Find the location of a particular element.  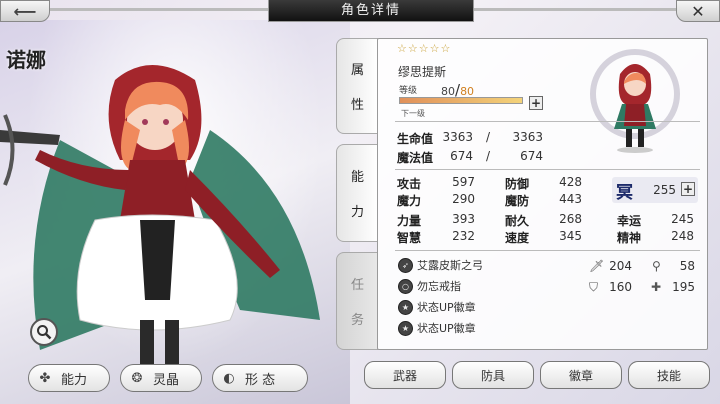

stat-label: 智慧 is located at coordinates (409, 237).